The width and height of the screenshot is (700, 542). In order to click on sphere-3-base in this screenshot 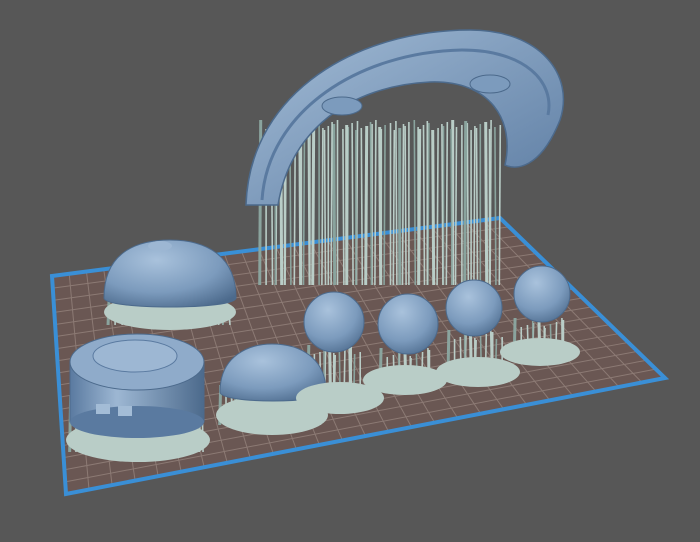, I will do `click(478, 372)`.